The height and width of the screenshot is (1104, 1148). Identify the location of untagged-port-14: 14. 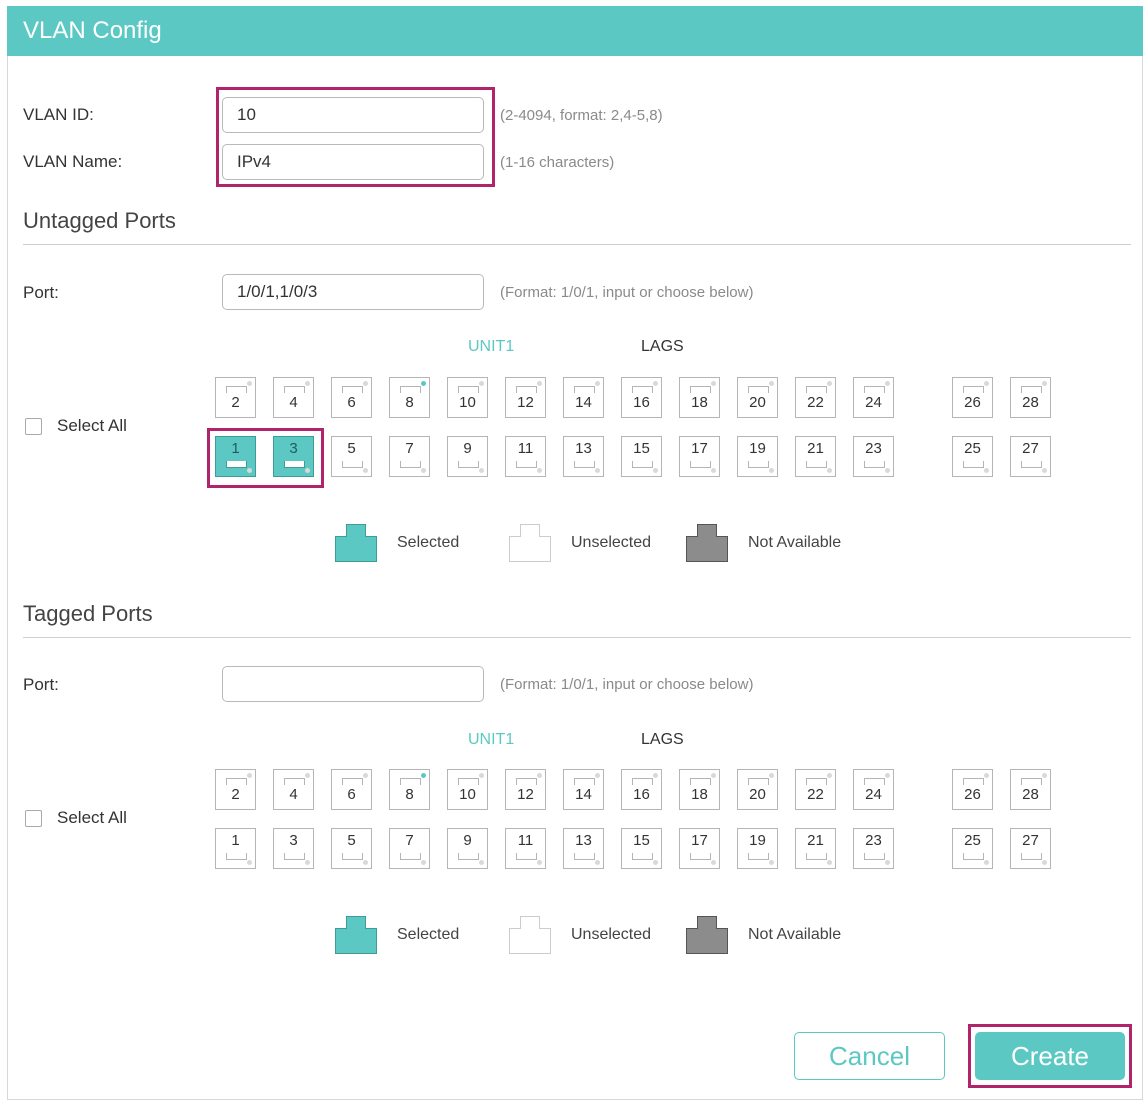
(583, 397).